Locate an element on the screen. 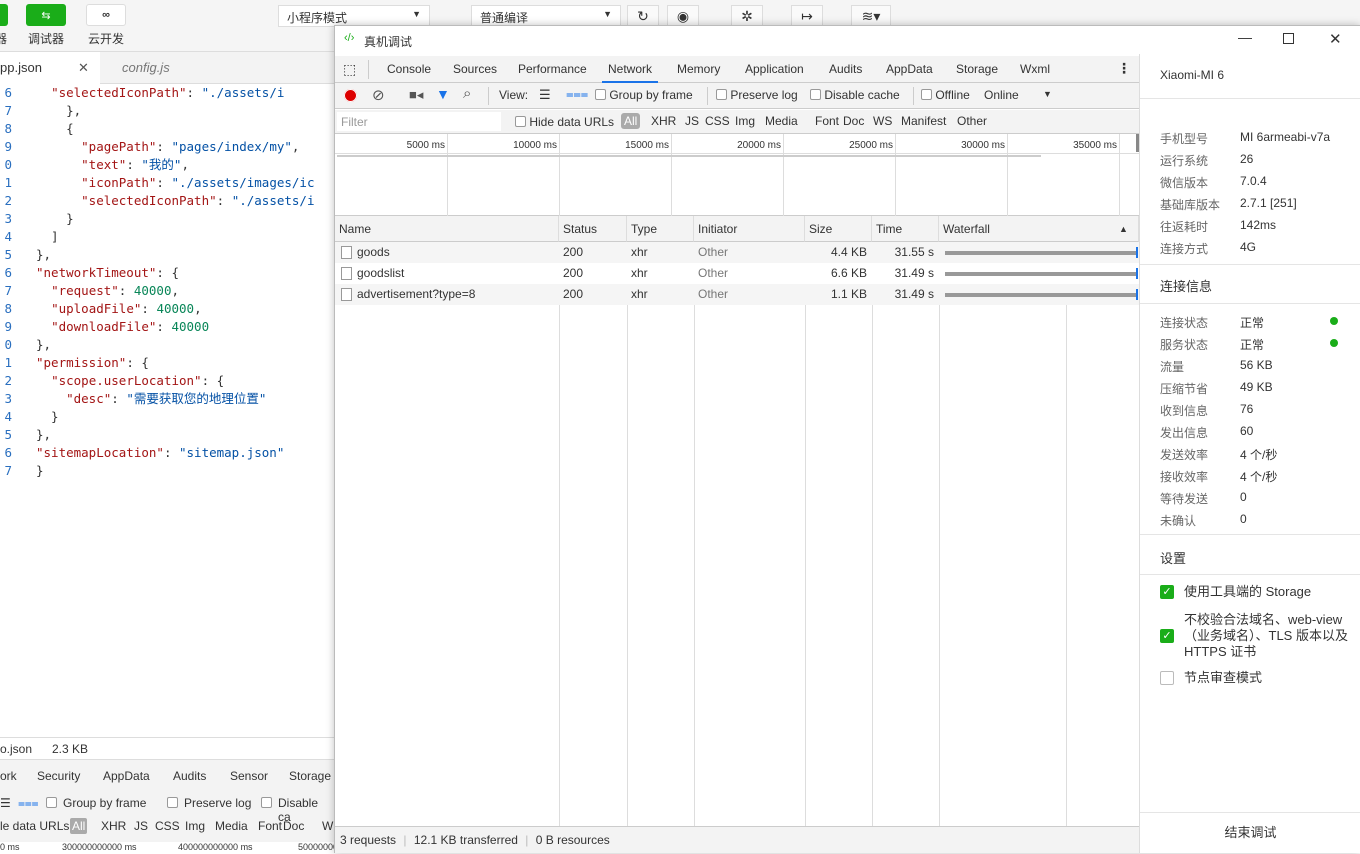  debugger-button: ⇆ 调试器 is located at coordinates (46, 25).